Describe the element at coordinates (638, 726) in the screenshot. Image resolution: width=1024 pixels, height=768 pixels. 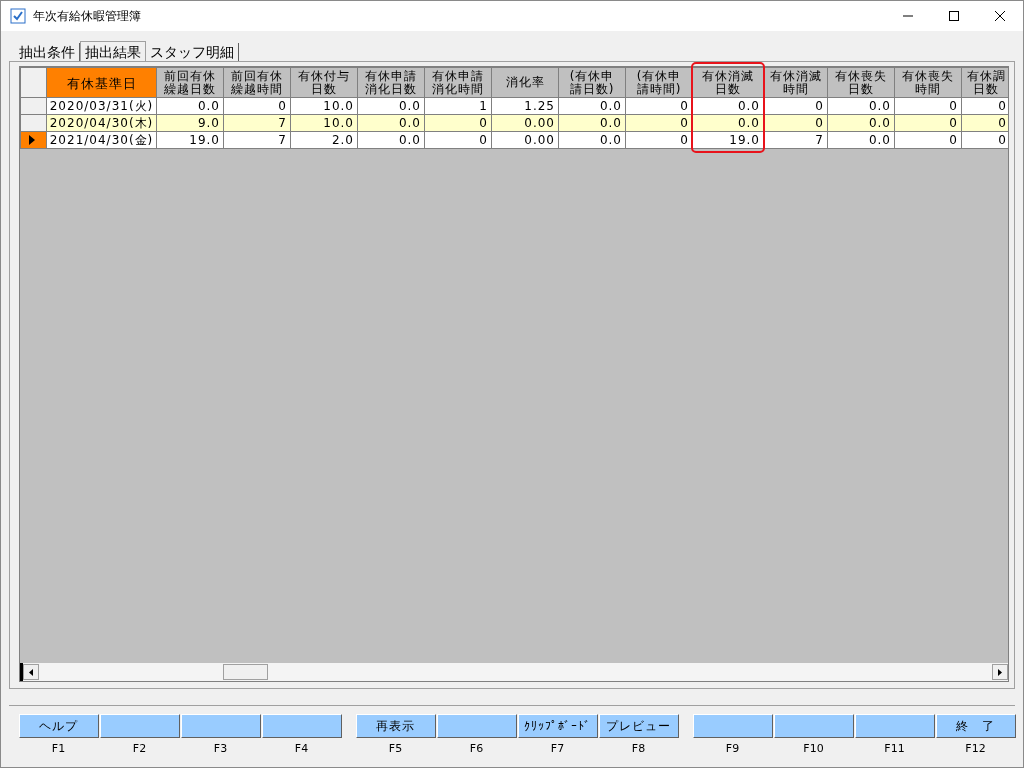
I see `function-key-button: プレビュー` at that location.